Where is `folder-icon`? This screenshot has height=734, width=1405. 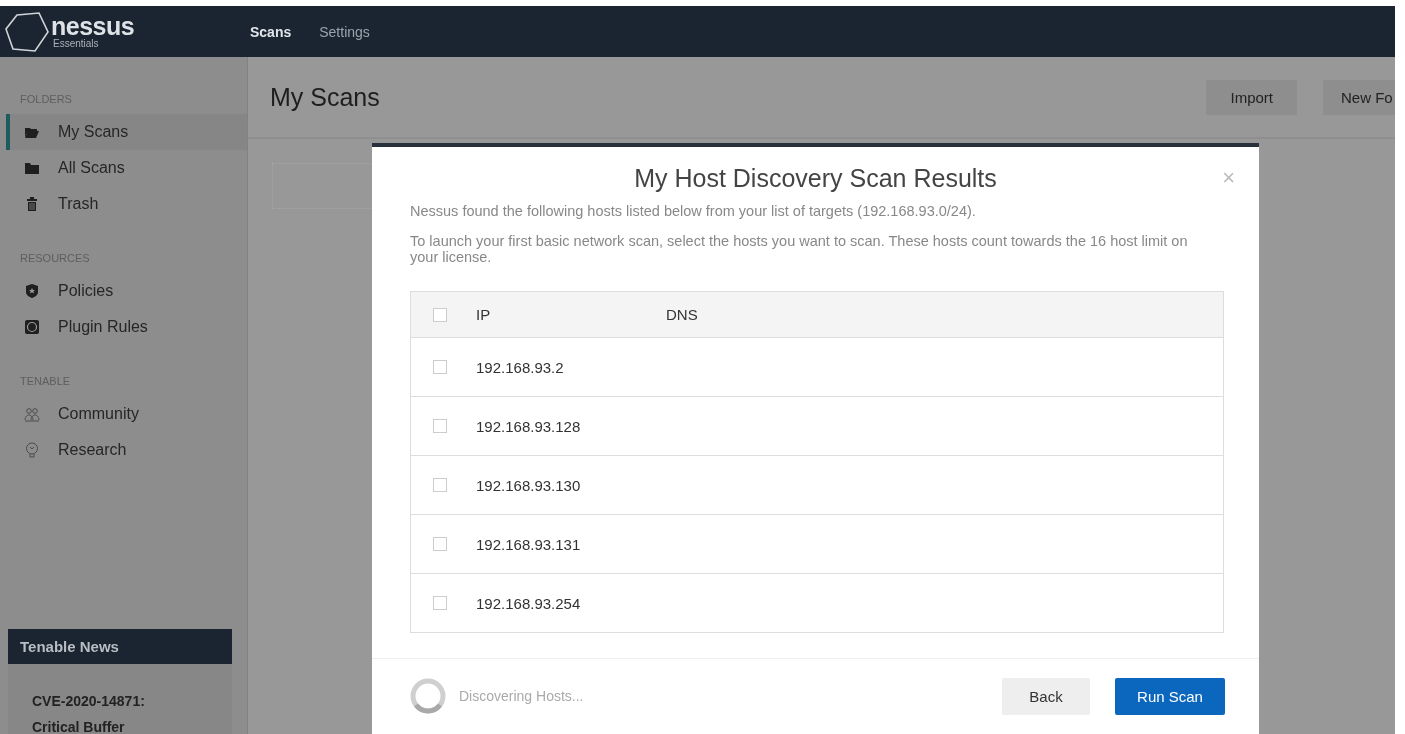 folder-icon is located at coordinates (32, 168).